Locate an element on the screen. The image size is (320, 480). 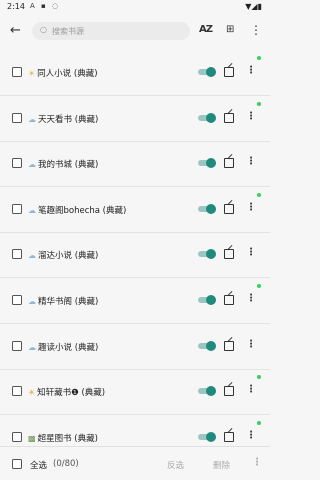
source-icon: ▩ is located at coordinates (32, 438).